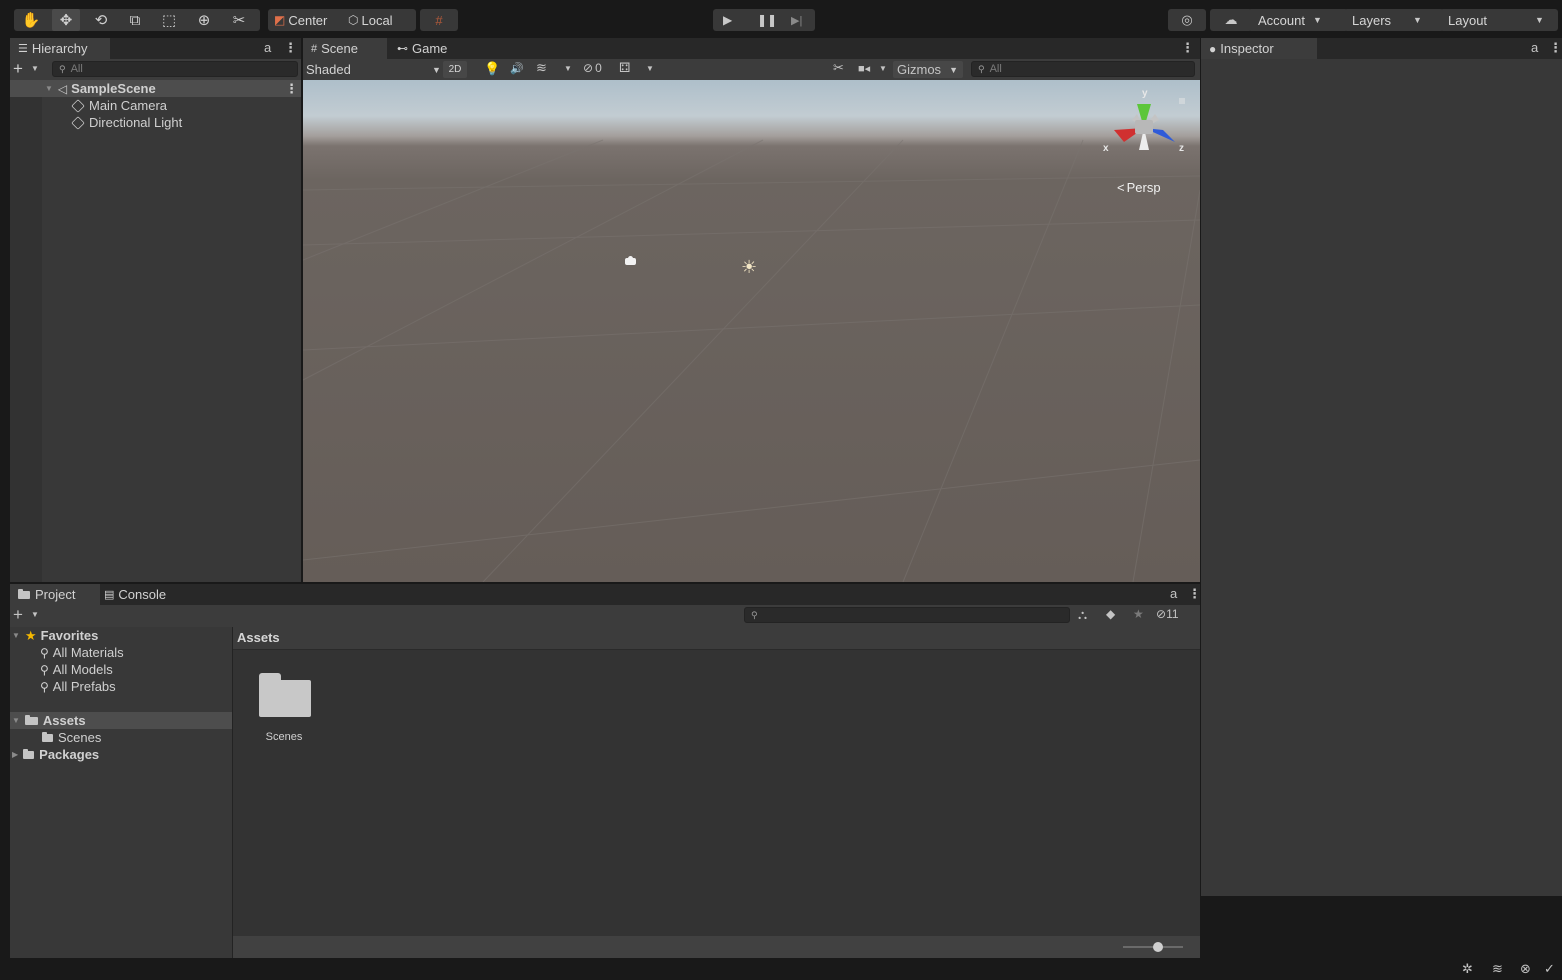 The image size is (1562, 980). What do you see at coordinates (517, 68) in the screenshot?
I see `audio-toggle-icon: 🔊` at bounding box center [517, 68].